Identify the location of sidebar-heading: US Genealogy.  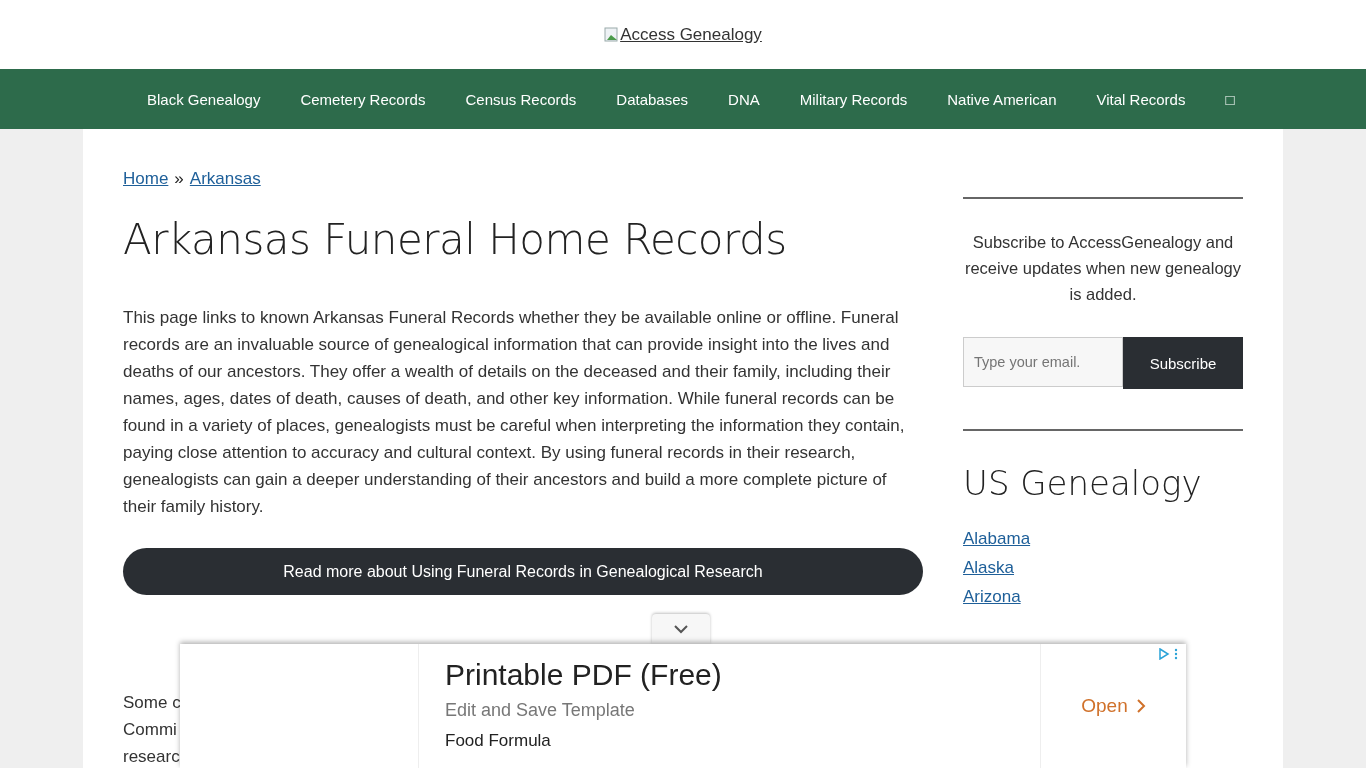
(1083, 483).